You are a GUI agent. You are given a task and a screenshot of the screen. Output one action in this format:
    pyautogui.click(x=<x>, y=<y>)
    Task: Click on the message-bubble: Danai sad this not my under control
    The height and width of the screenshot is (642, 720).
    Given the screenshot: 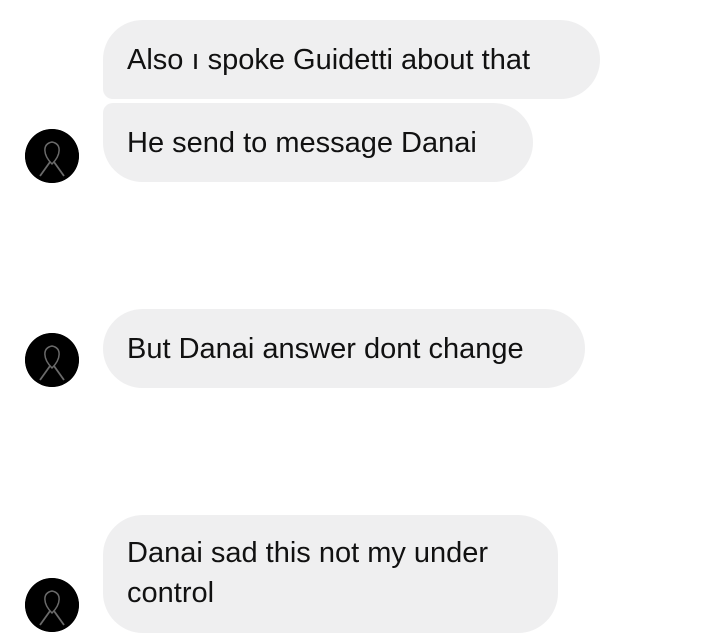 What is the action you would take?
    pyautogui.click(x=330, y=574)
    